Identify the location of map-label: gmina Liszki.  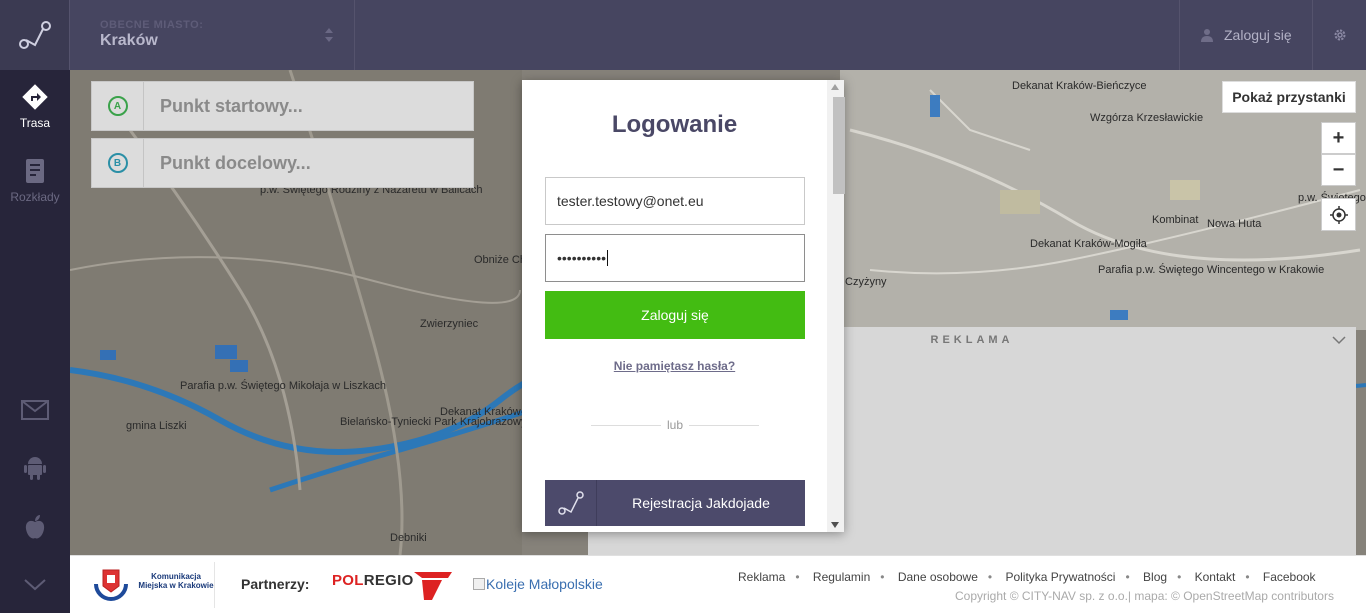
(156, 426).